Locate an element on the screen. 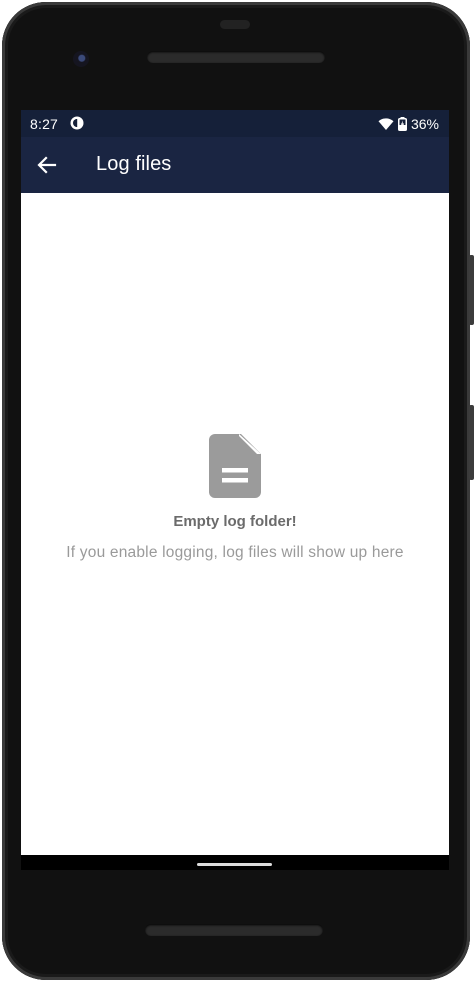 This screenshot has height=984, width=474. bottom-speaker is located at coordinates (234, 930).